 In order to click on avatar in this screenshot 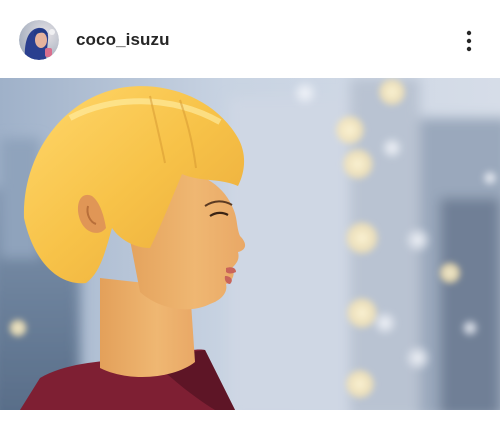, I will do `click(39, 40)`.